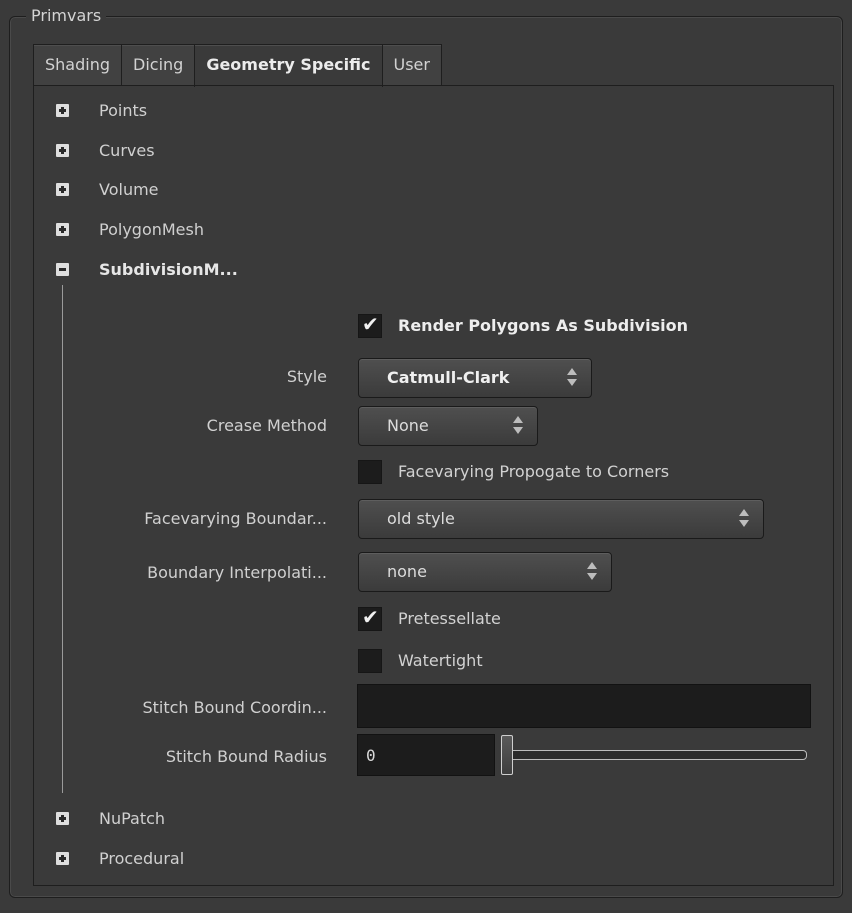 The width and height of the screenshot is (852, 913). Describe the element at coordinates (266, 425) in the screenshot. I see `crease-method-label: Crease Method` at that location.